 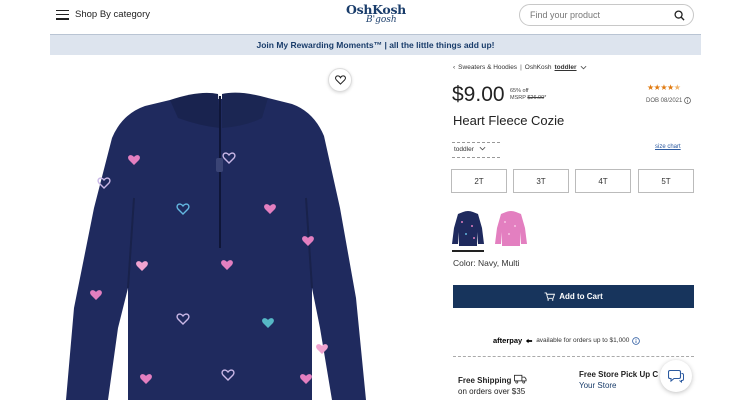 What do you see at coordinates (583, 340) in the screenshot?
I see `afterpay-text: available for orders up to $1,000` at bounding box center [583, 340].